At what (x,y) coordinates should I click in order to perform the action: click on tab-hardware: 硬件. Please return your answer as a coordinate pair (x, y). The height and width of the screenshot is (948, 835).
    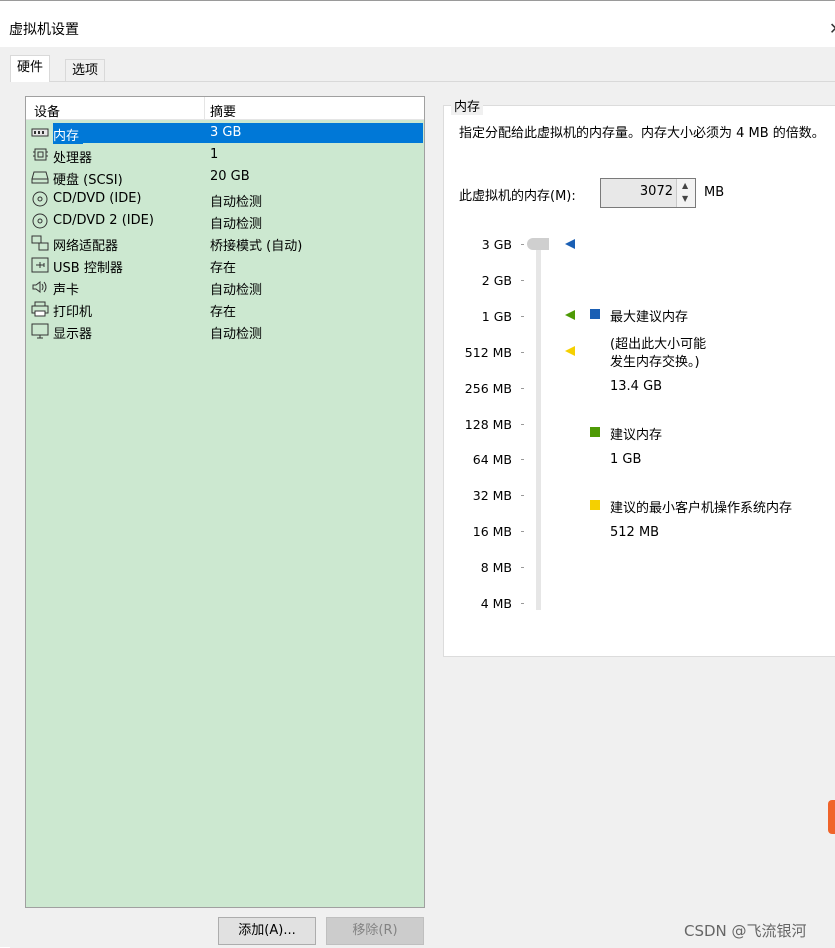
    Looking at the image, I should click on (30, 68).